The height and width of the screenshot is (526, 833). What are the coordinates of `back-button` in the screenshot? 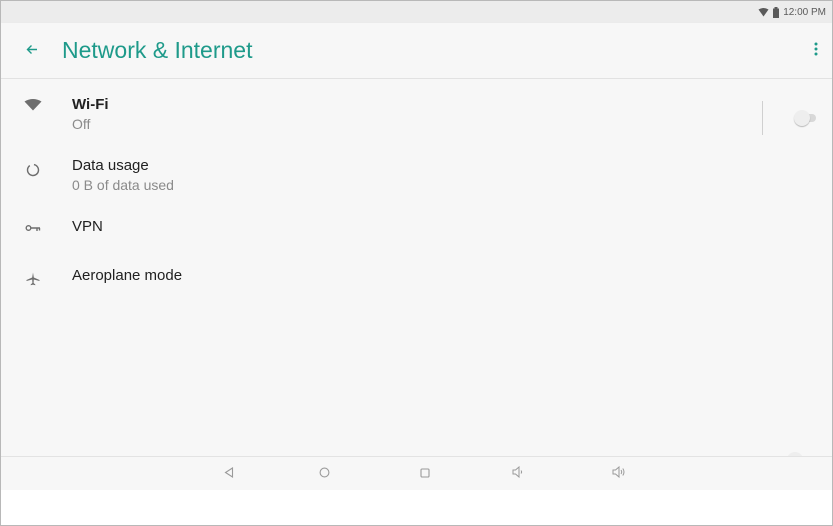 It's located at (32, 51).